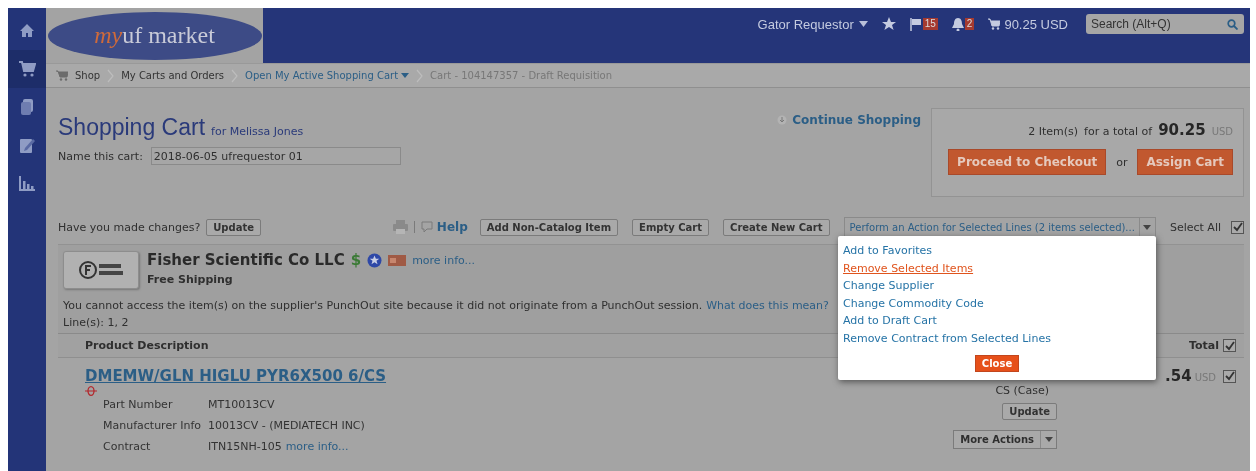 The image size is (1256, 471). I want to click on menu-item: Remove Contract from Selected Lines, so click(997, 338).